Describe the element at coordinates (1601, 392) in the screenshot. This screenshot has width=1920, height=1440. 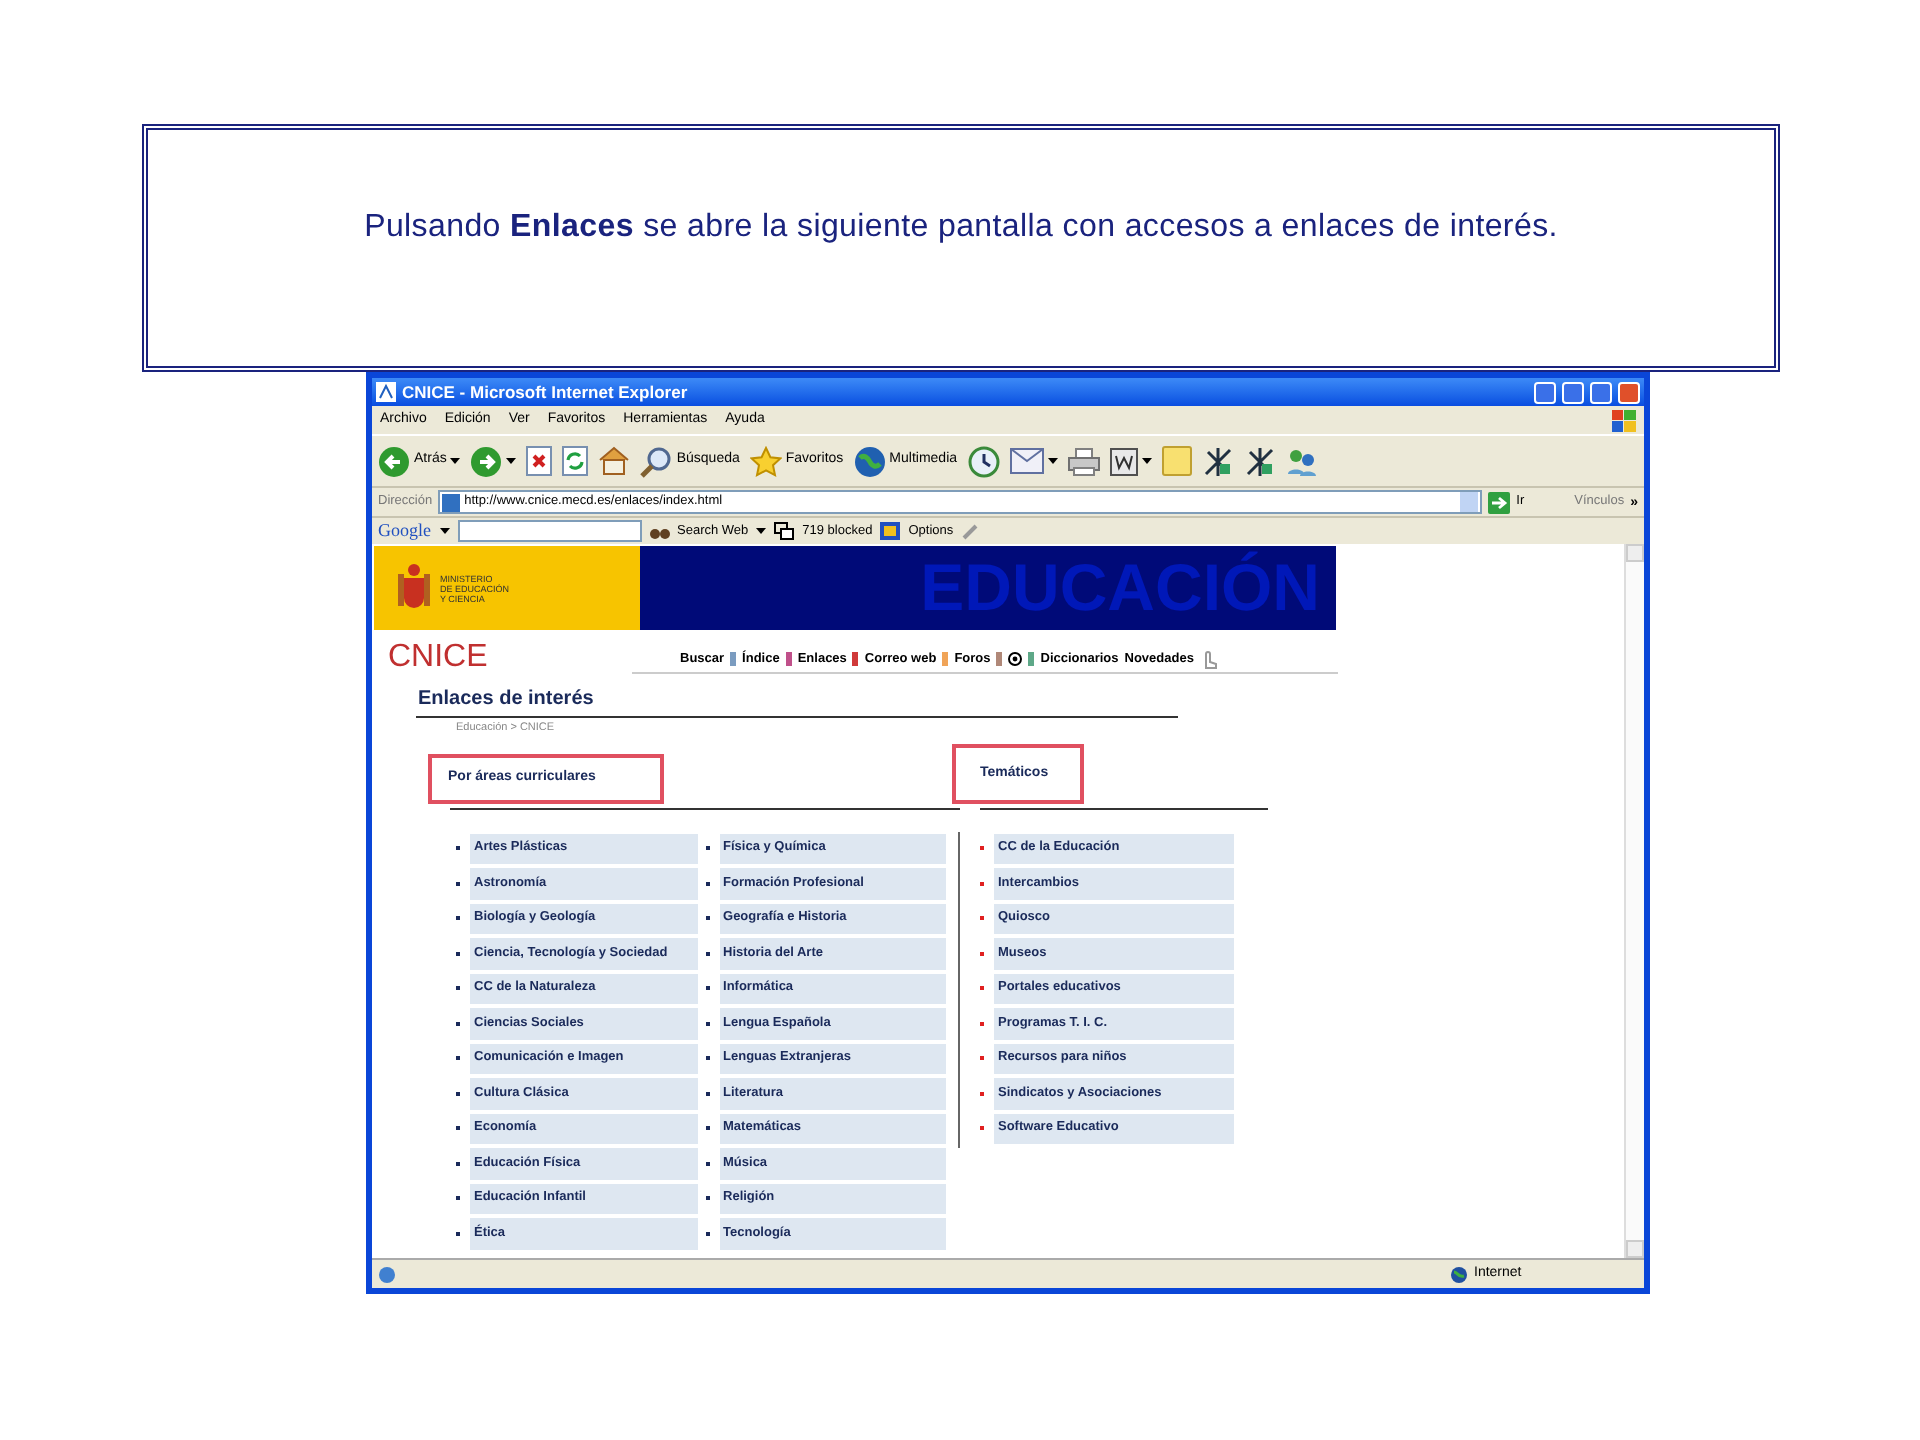
I see `maximize-button` at that location.